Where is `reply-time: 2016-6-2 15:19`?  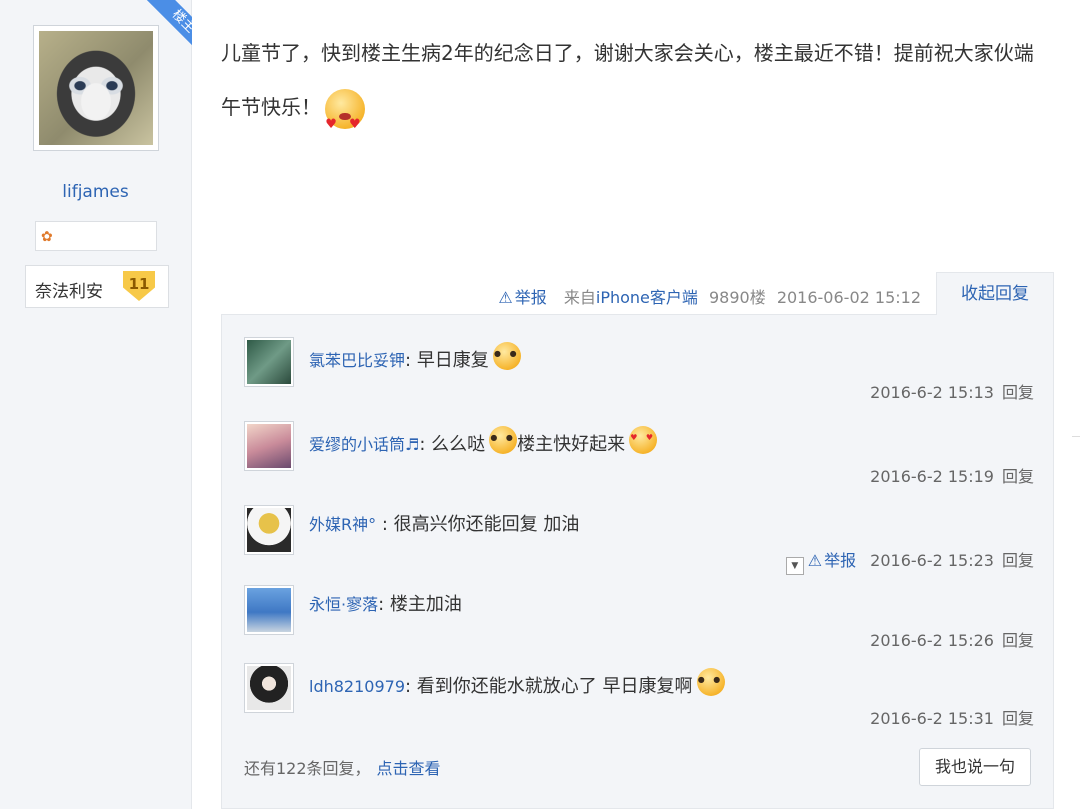 reply-time: 2016-6-2 15:19 is located at coordinates (932, 476).